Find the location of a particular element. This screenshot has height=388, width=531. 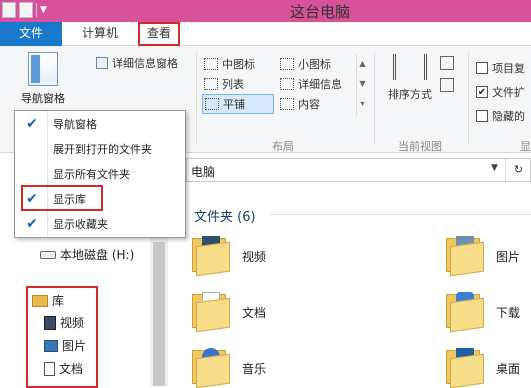

layout-medium-icons-label: 中图标 is located at coordinates (238, 64).